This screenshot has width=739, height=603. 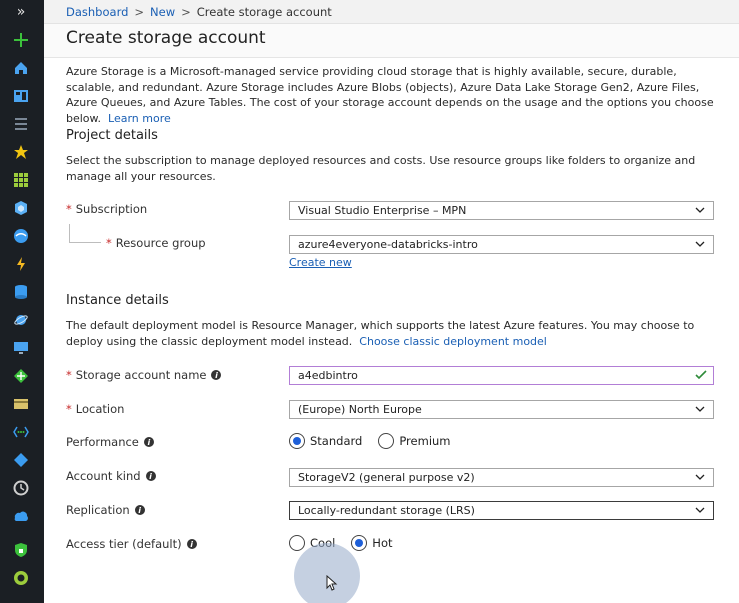 I want to click on performance-premium-label: Premium, so click(x=425, y=441).